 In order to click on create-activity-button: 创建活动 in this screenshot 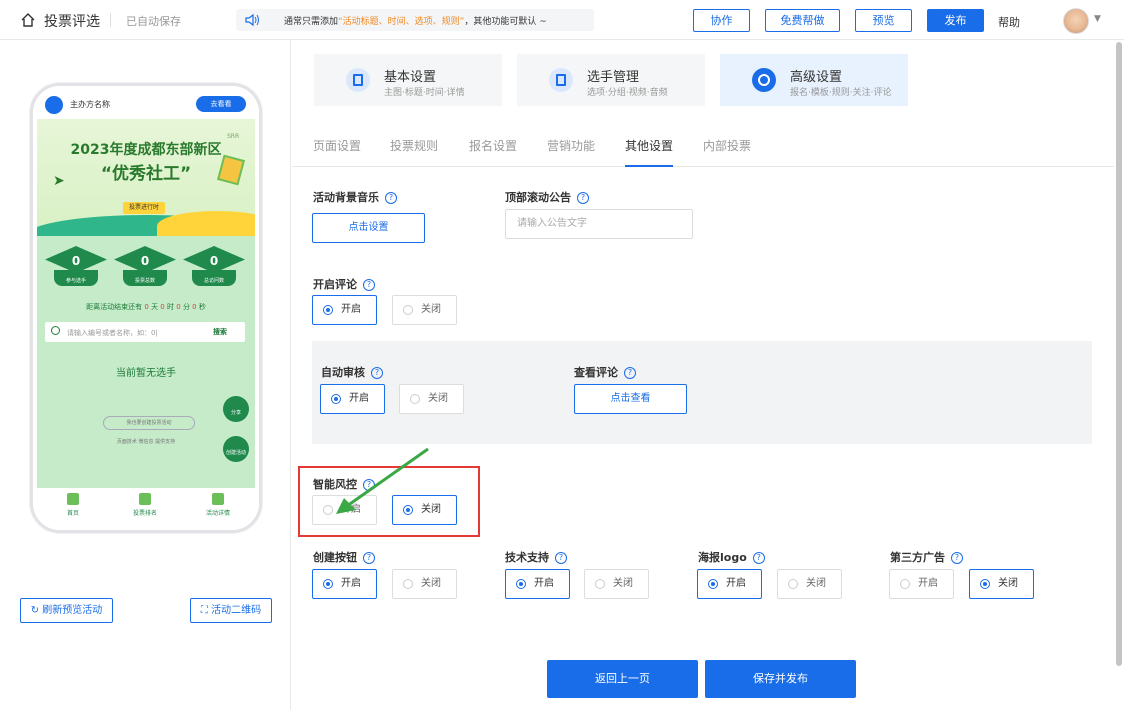, I will do `click(236, 449)`.